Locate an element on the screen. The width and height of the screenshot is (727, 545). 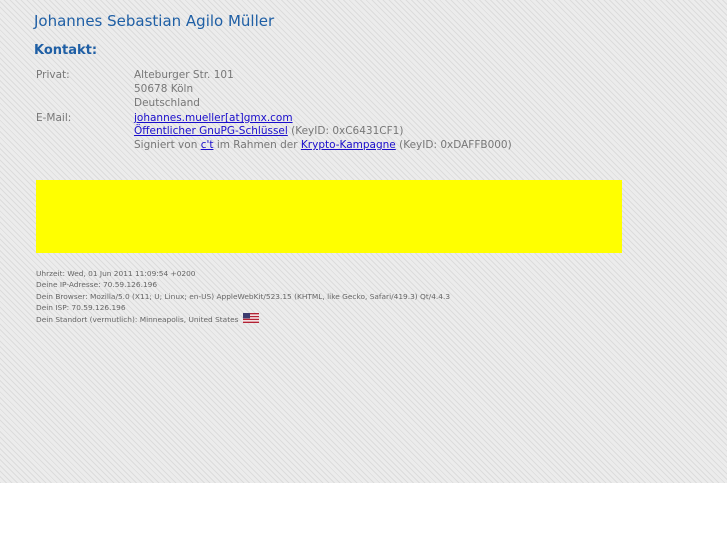
signed-prefix: Signiert von is located at coordinates (166, 145).